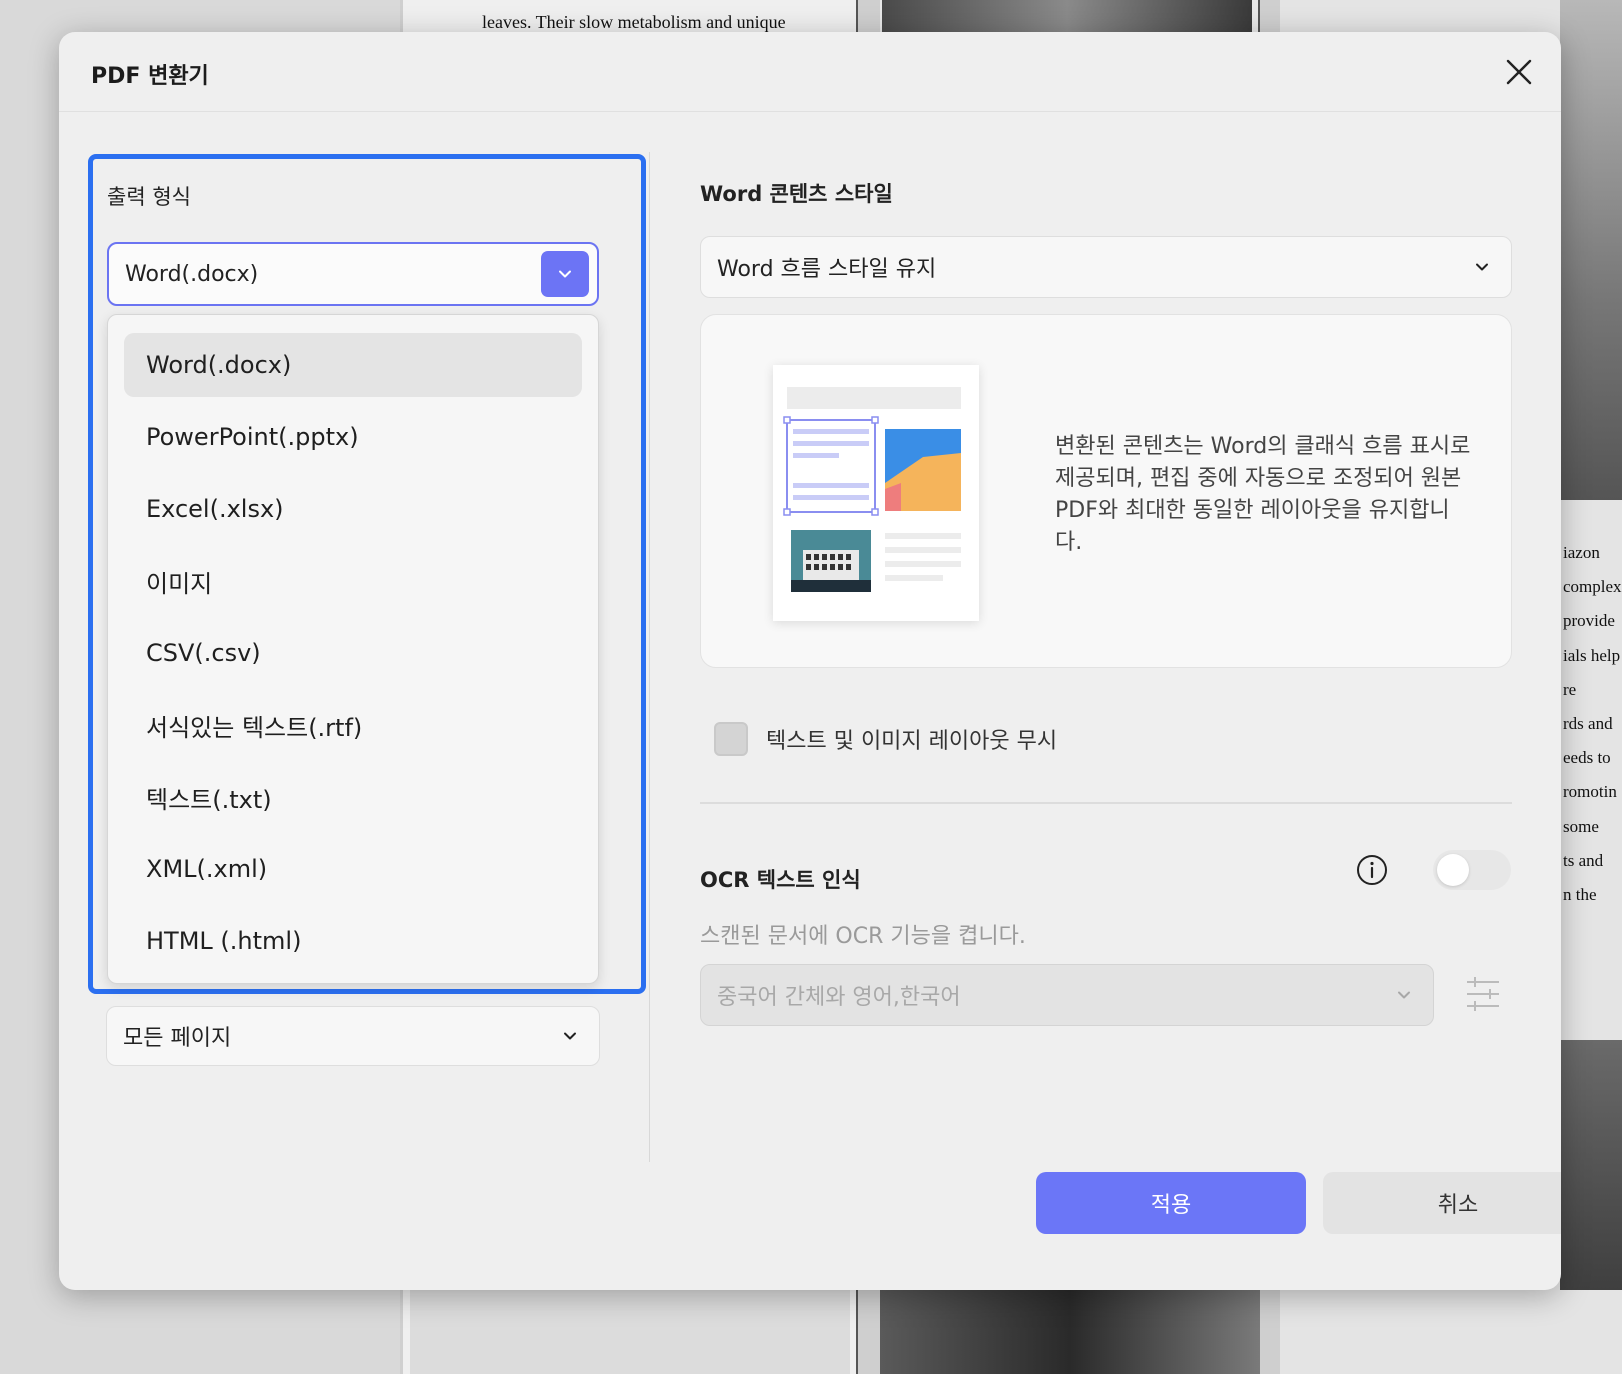  I want to click on background-text-line: re, so click(1570, 689).